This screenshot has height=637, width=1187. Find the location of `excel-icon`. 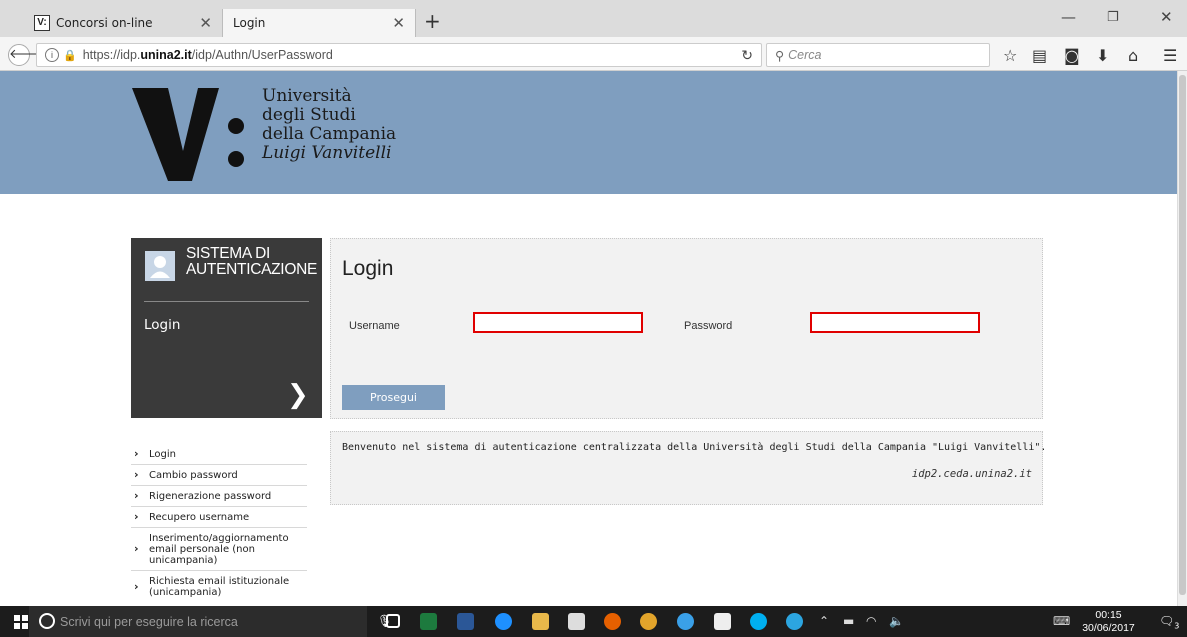

excel-icon is located at coordinates (428, 621).